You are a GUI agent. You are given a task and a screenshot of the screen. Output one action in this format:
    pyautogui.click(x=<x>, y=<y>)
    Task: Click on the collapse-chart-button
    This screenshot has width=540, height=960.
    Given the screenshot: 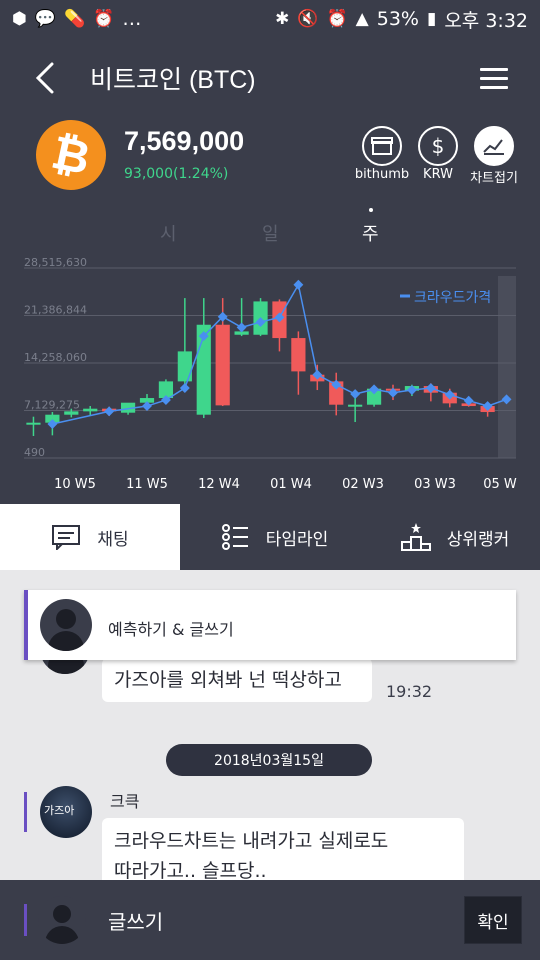 What is the action you would take?
    pyautogui.click(x=494, y=146)
    